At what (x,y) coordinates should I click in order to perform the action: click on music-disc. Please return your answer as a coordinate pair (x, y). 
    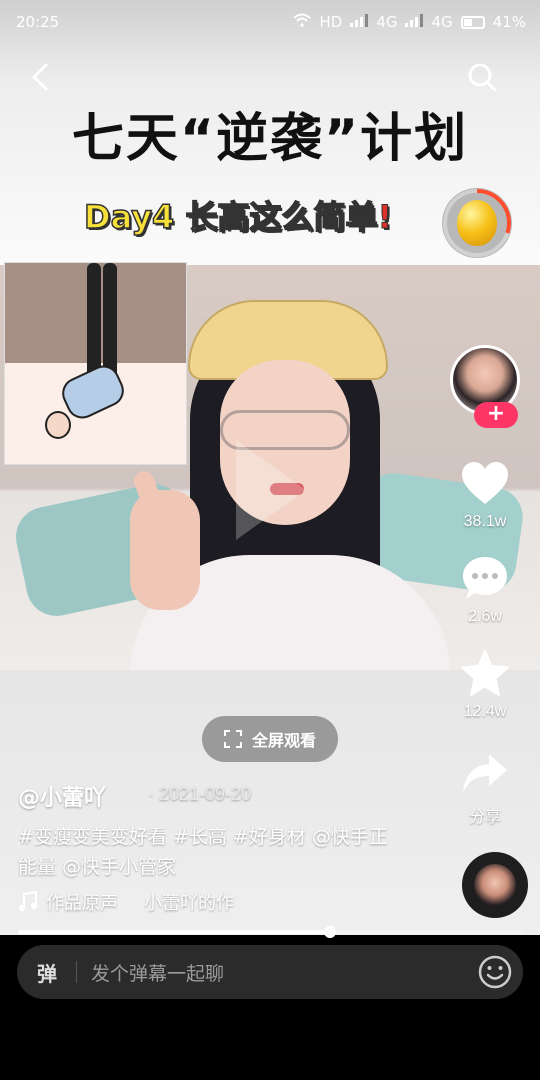
    Looking at the image, I should click on (495, 885).